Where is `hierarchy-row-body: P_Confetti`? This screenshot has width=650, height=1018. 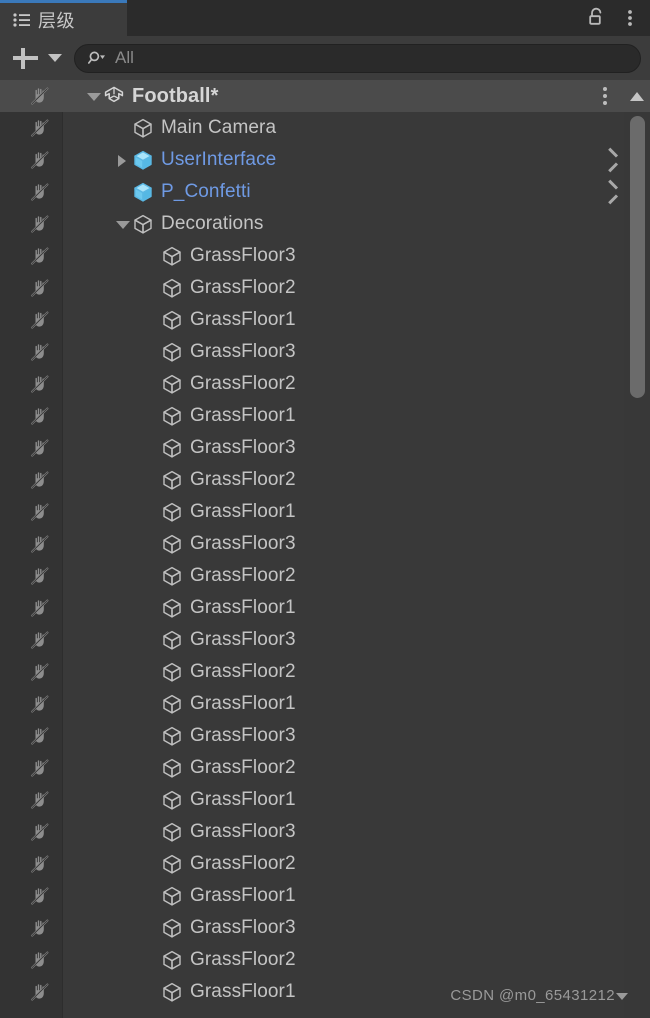 hierarchy-row-body: P_Confetti is located at coordinates (356, 192).